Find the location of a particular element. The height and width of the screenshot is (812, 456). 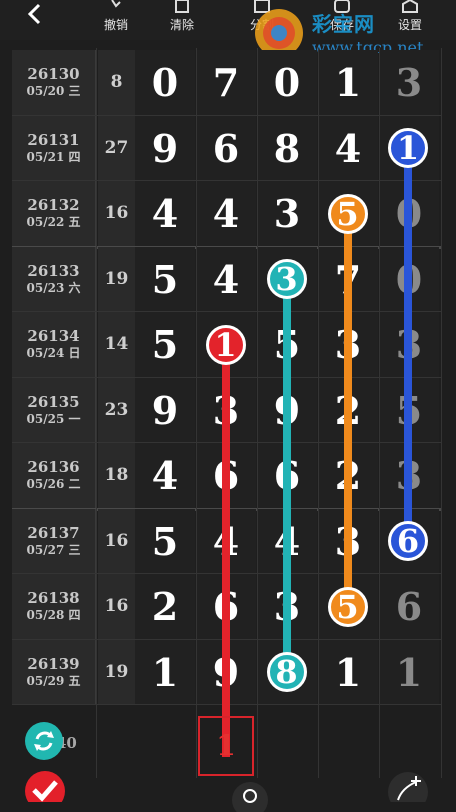

save-icon is located at coordinates (342, 6).